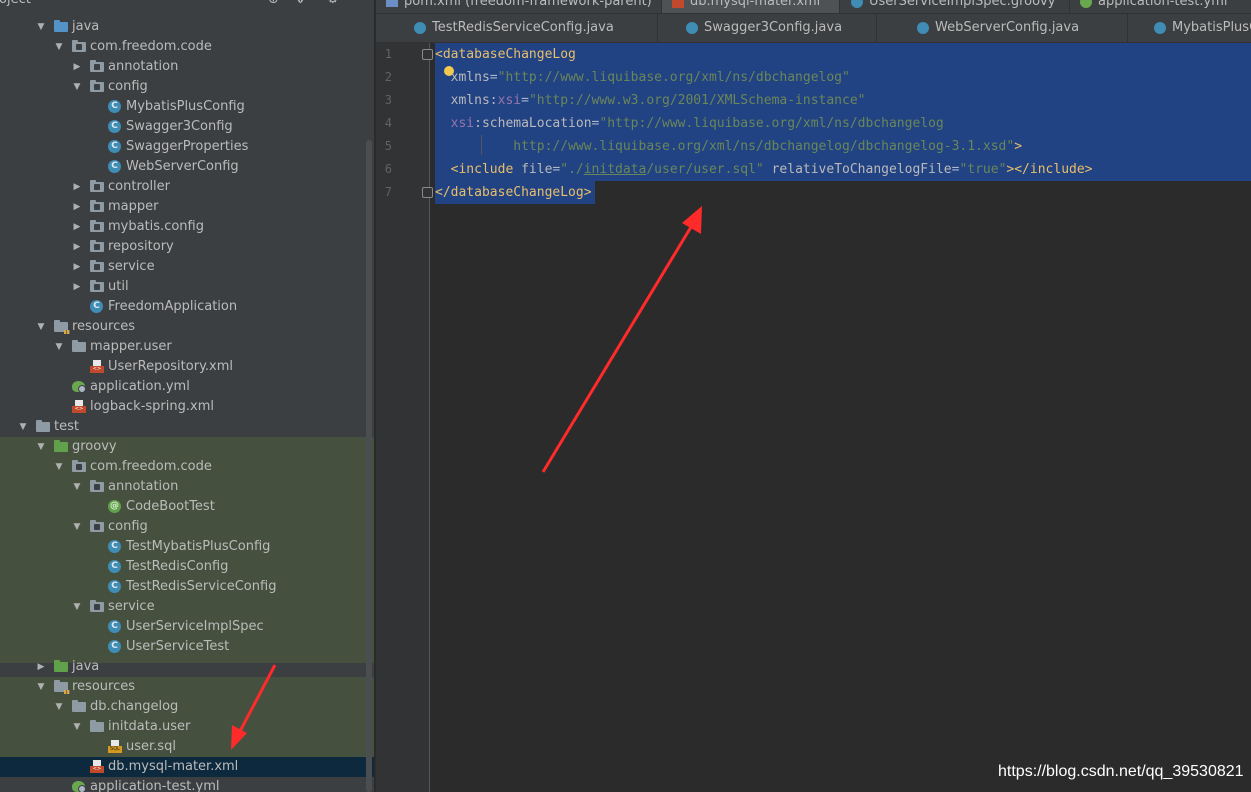 This screenshot has width=1251, height=792. I want to click on line-number-gutter: 1 2 3 4 5 6 7, so click(403, 417).